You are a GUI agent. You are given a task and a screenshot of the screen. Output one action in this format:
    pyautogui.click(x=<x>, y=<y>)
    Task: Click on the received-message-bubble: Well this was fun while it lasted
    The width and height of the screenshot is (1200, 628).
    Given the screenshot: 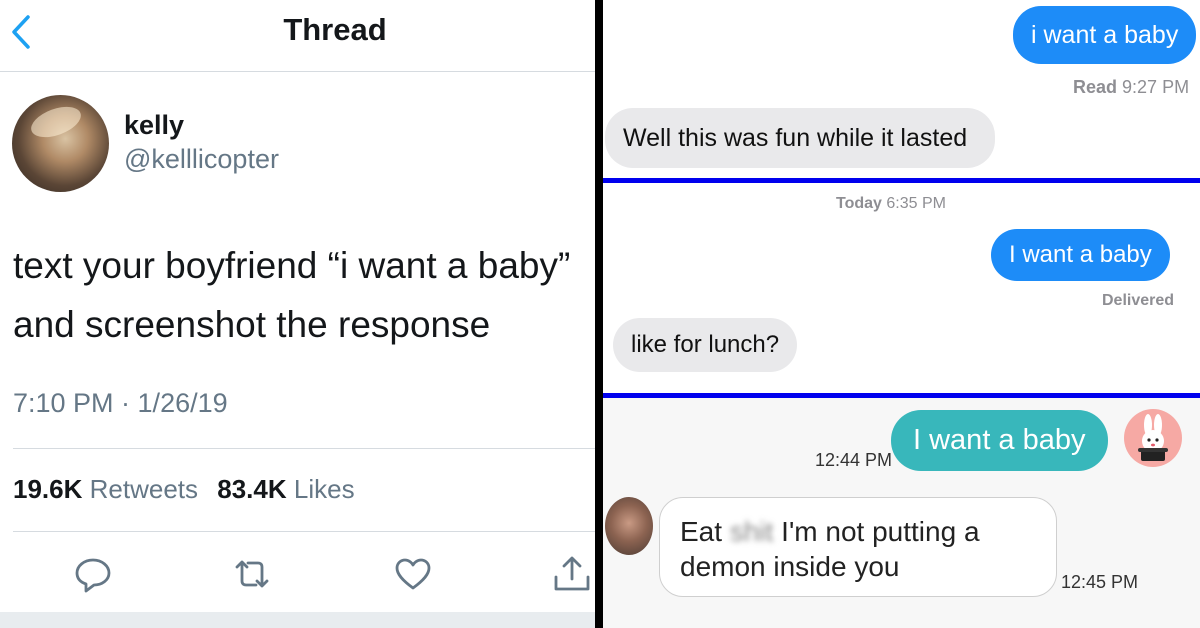 What is the action you would take?
    pyautogui.click(x=800, y=138)
    